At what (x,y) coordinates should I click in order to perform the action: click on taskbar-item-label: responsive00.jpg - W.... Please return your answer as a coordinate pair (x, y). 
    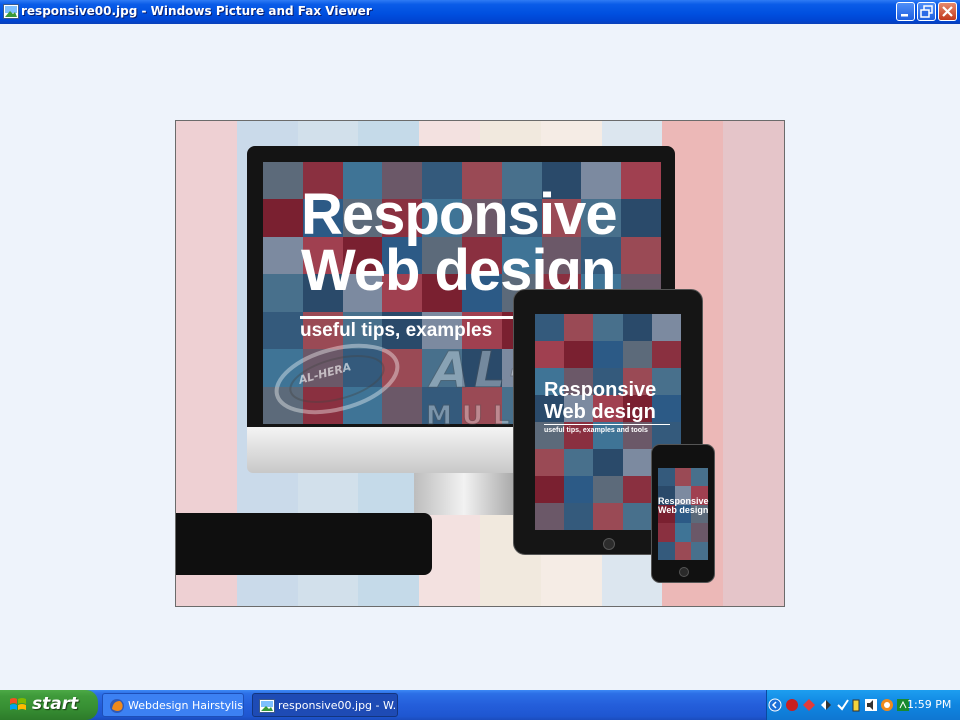
    Looking at the image, I should click on (338, 705).